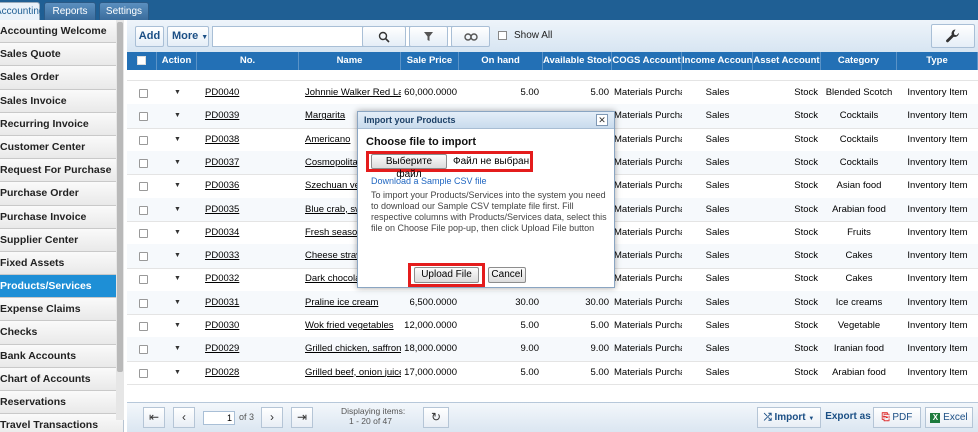  Describe the element at coordinates (350, 373) in the screenshot. I see `cell-name: Grilled beef, onion juice` at that location.